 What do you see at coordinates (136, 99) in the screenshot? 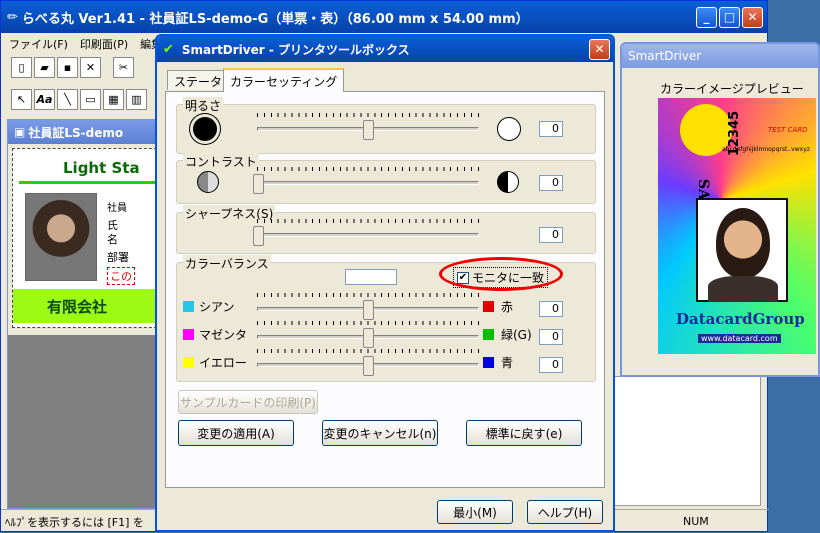
I see `barcode-vertical-icon: ▥` at bounding box center [136, 99].